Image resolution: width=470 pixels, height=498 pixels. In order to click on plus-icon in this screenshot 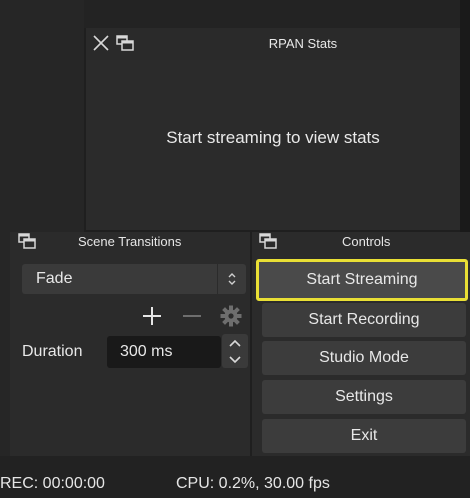, I will do `click(152, 316)`.